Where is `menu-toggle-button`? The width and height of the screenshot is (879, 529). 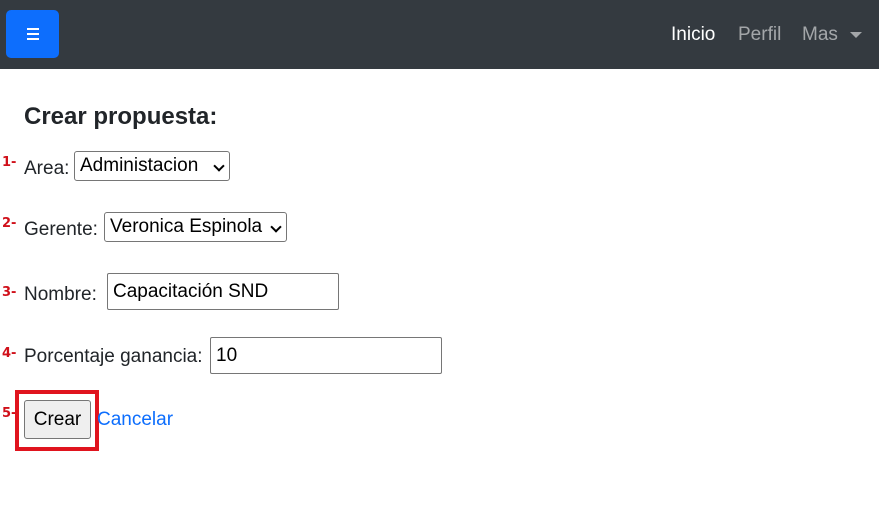 menu-toggle-button is located at coordinates (32, 34).